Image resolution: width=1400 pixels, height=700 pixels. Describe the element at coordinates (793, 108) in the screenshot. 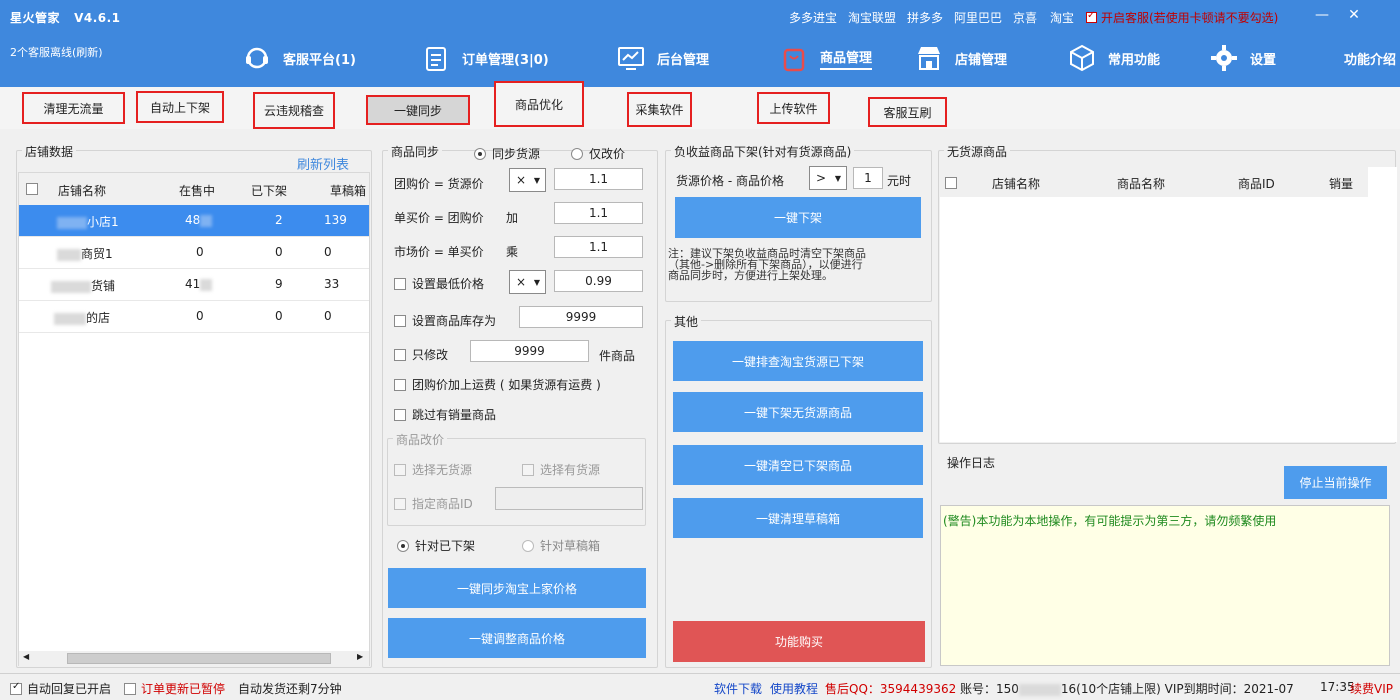

I see `tab-upload-software: 上传软件` at that location.